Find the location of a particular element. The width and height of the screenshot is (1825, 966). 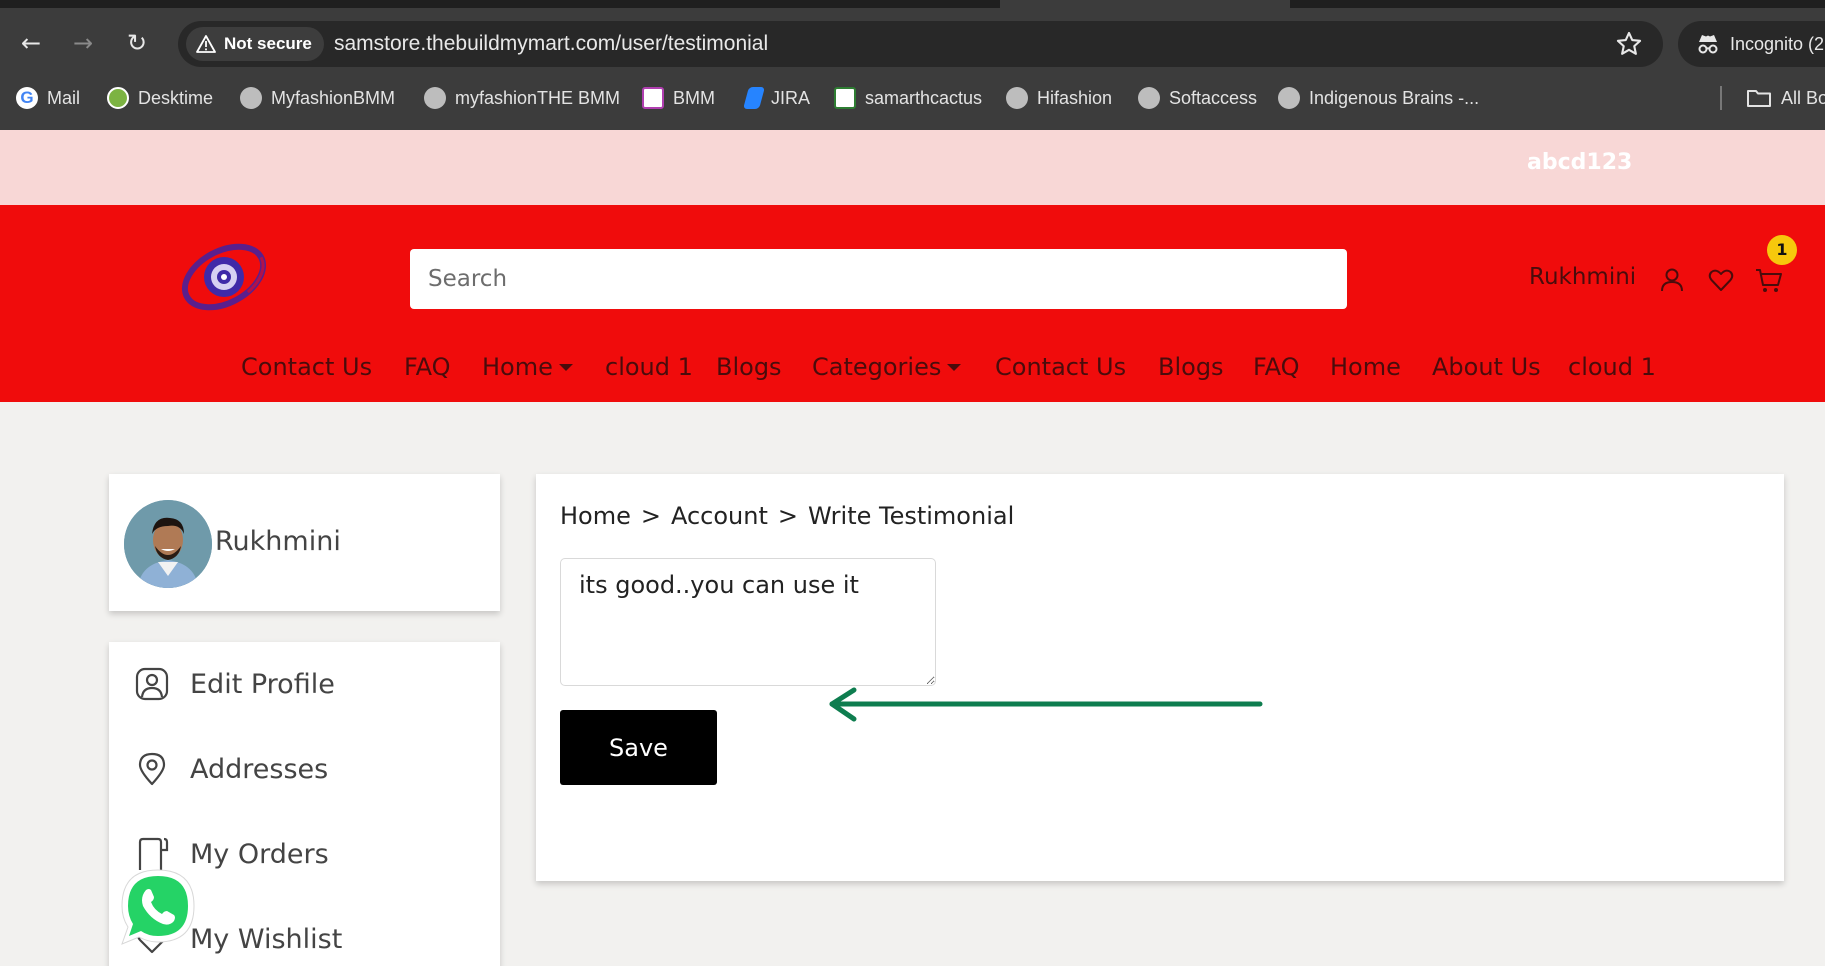

announcement-bar: abcd123 is located at coordinates (912, 167).